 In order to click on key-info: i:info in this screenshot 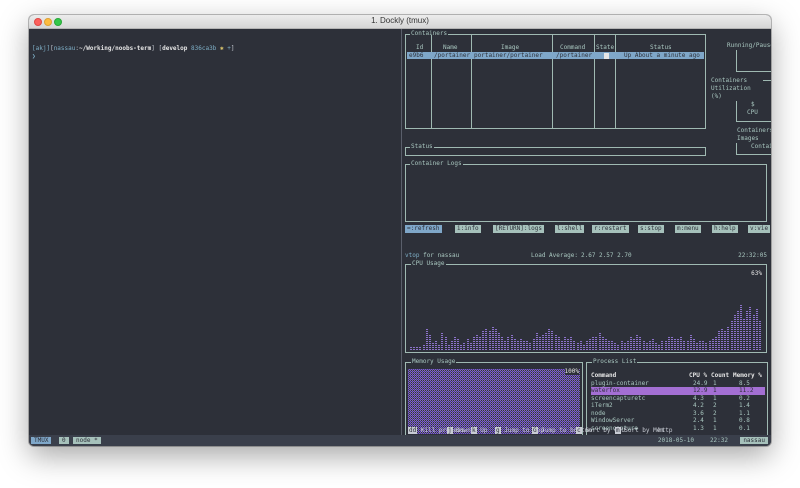, I will do `click(468, 229)`.